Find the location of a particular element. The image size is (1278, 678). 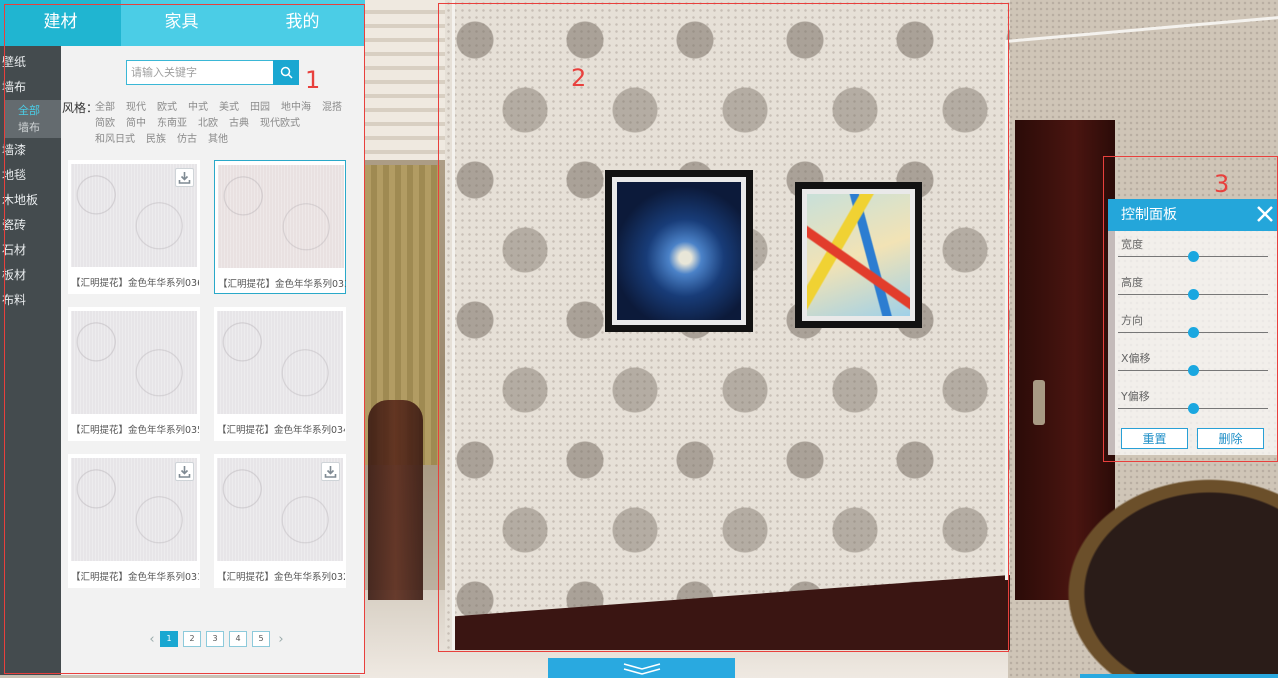

delete-button: 删除 is located at coordinates (1230, 438).